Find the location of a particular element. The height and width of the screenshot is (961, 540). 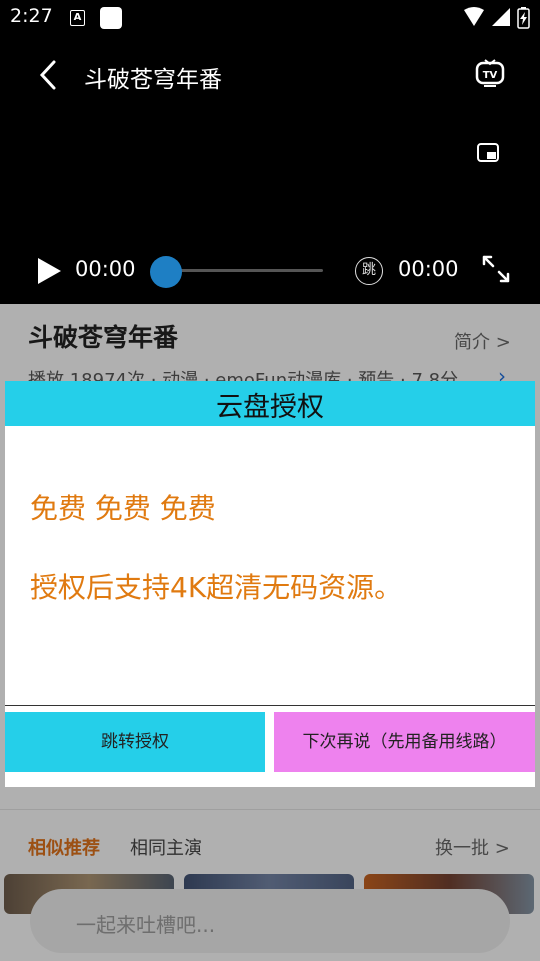

seek-bar is located at coordinates (243, 270).